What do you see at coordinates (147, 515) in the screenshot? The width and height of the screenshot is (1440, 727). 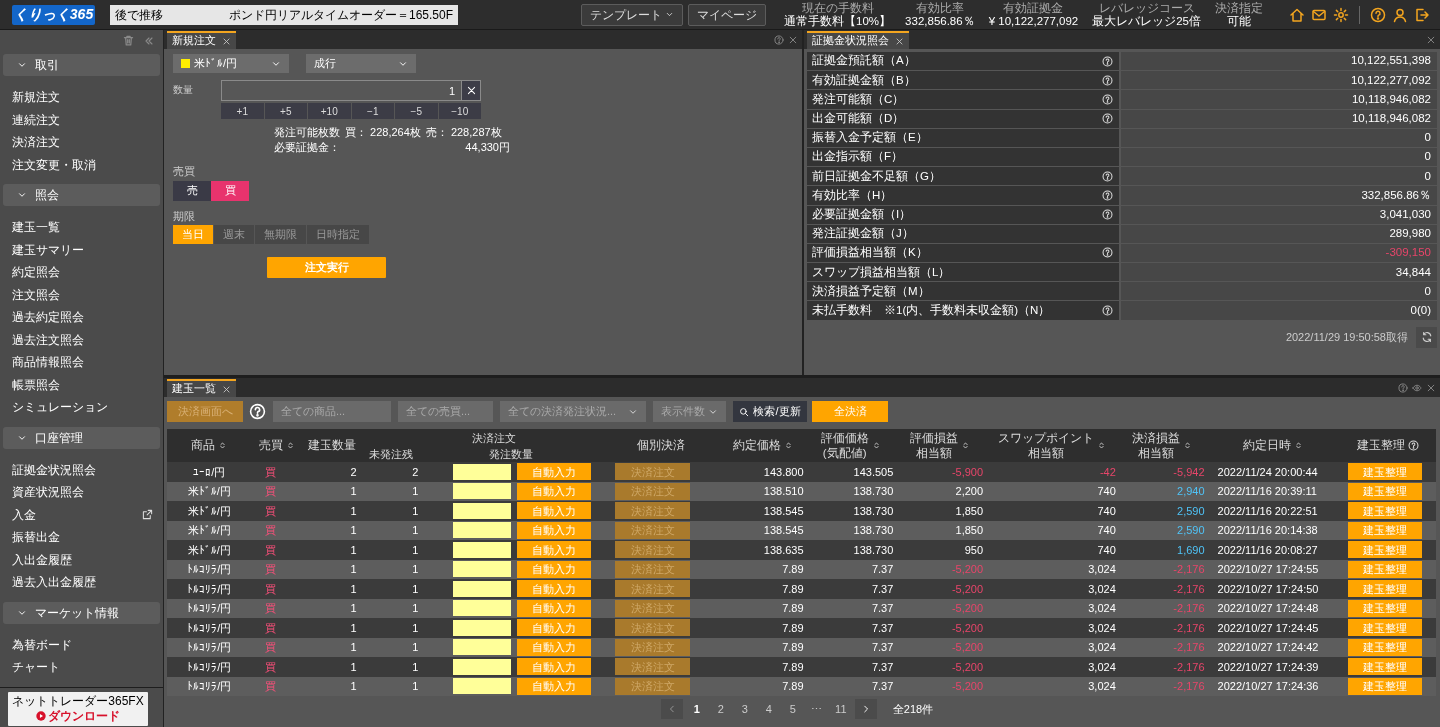 I see `external-link-icon` at bounding box center [147, 515].